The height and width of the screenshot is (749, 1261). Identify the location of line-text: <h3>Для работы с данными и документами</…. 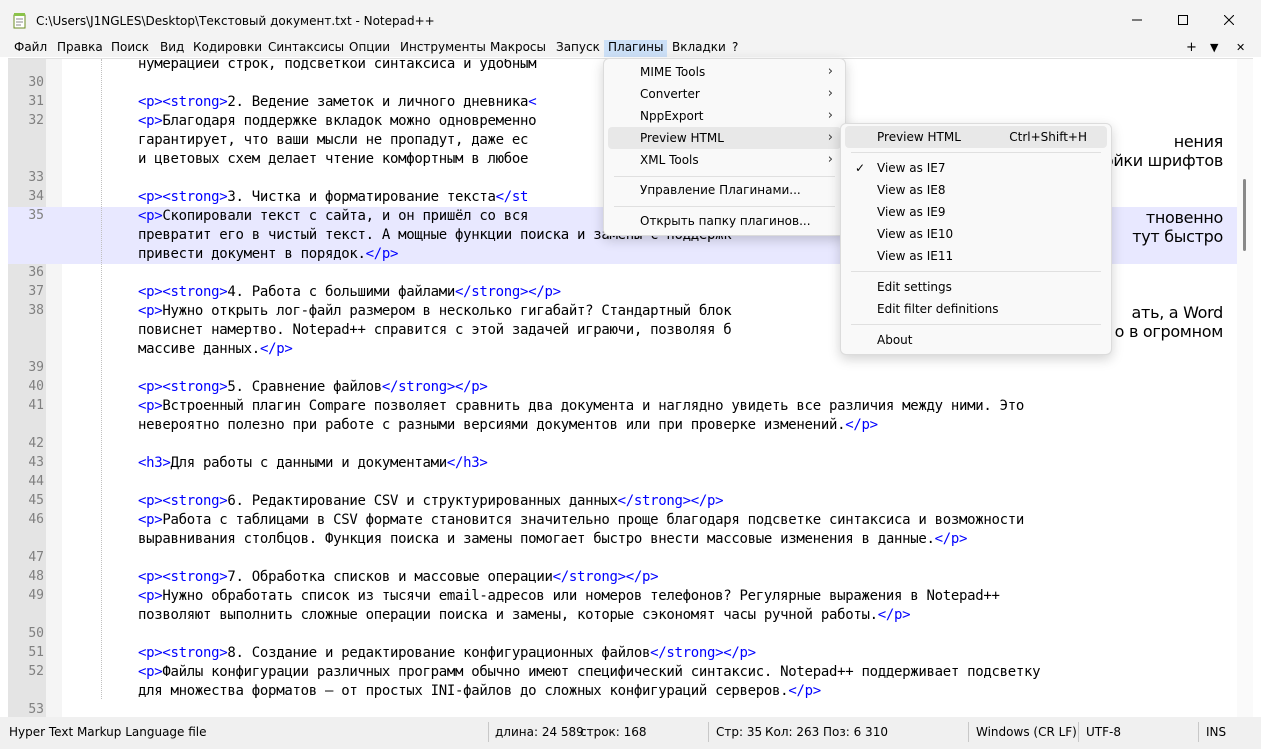
(313, 463).